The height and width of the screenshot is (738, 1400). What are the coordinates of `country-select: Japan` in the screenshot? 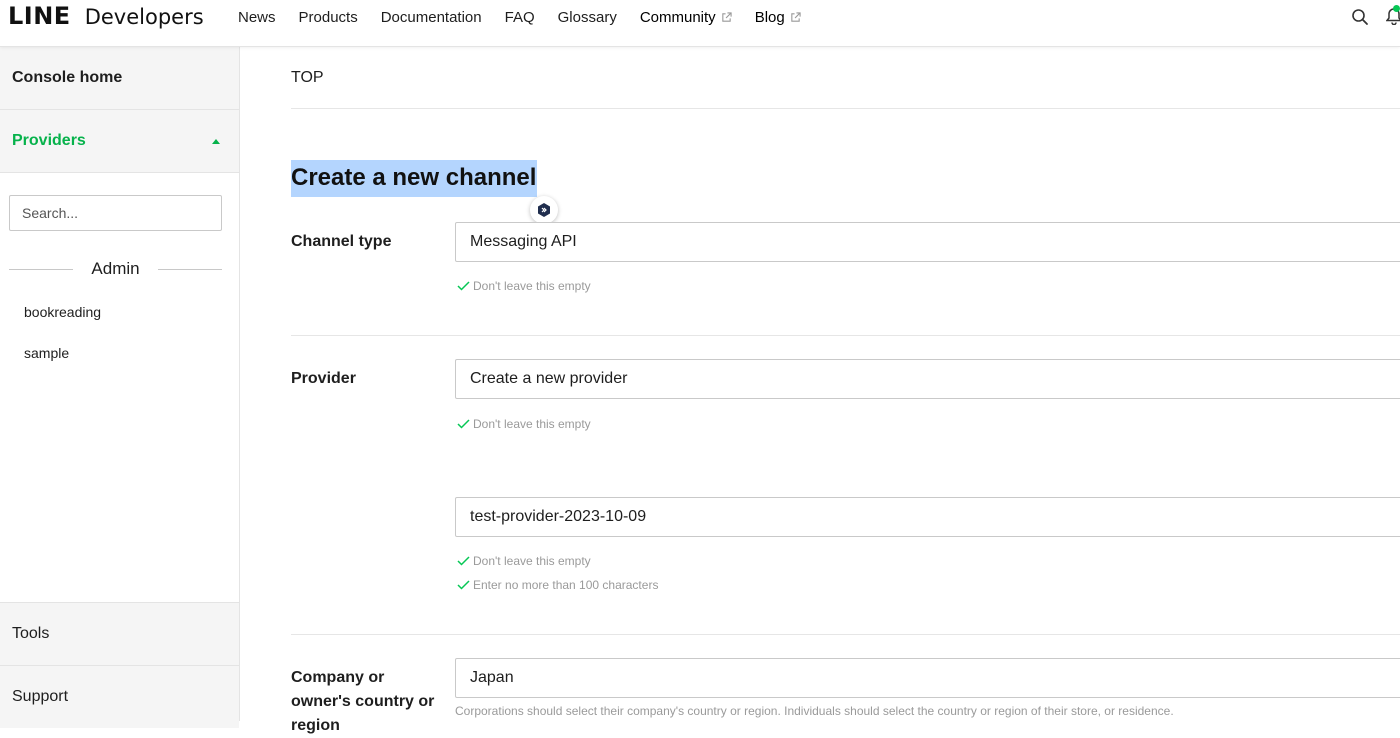 It's located at (927, 678).